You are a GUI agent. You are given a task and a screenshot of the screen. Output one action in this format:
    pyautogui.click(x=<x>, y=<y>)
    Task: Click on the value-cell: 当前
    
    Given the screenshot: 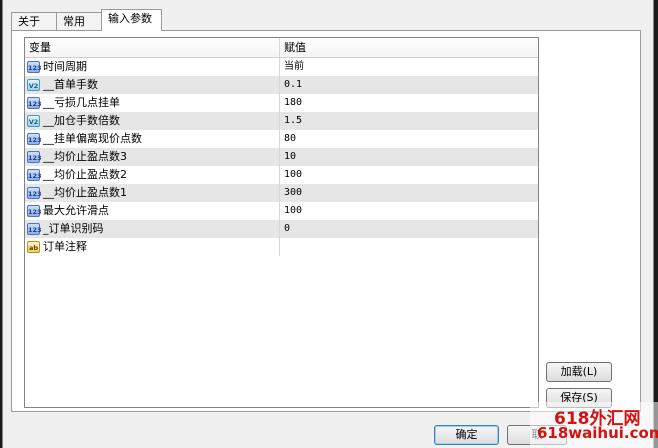 What is the action you would take?
    pyautogui.click(x=409, y=67)
    